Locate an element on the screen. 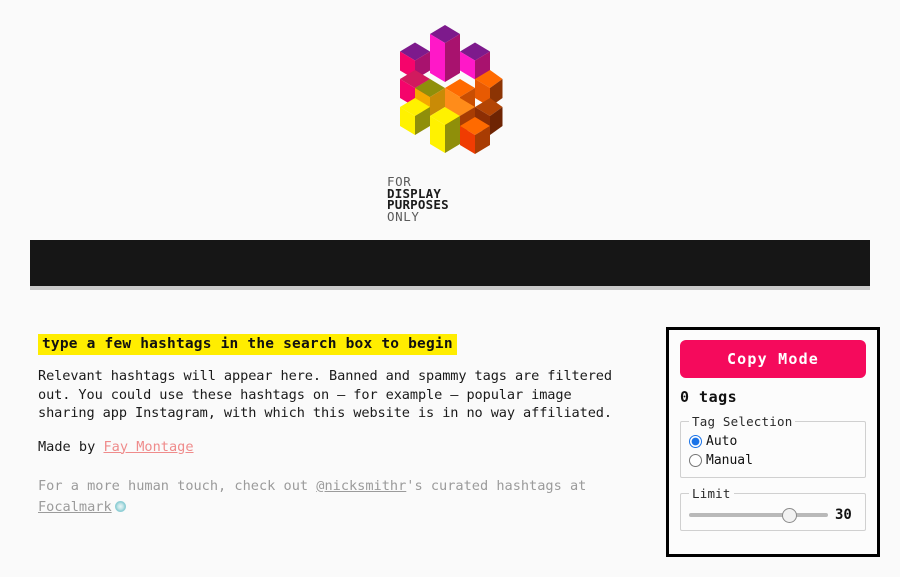 The width and height of the screenshot is (900, 577). radio-auto-label: Auto is located at coordinates (721, 441).